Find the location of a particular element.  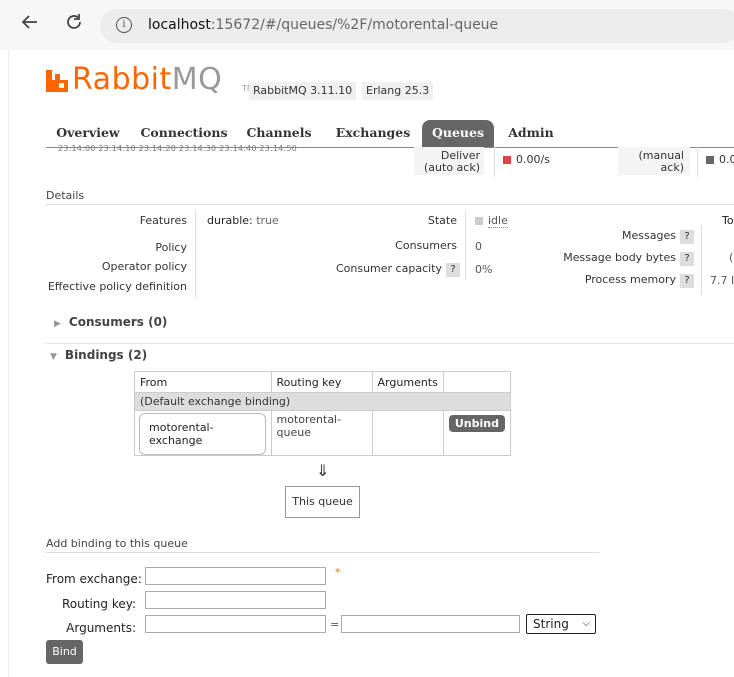

policy-label: Policy is located at coordinates (171, 247).